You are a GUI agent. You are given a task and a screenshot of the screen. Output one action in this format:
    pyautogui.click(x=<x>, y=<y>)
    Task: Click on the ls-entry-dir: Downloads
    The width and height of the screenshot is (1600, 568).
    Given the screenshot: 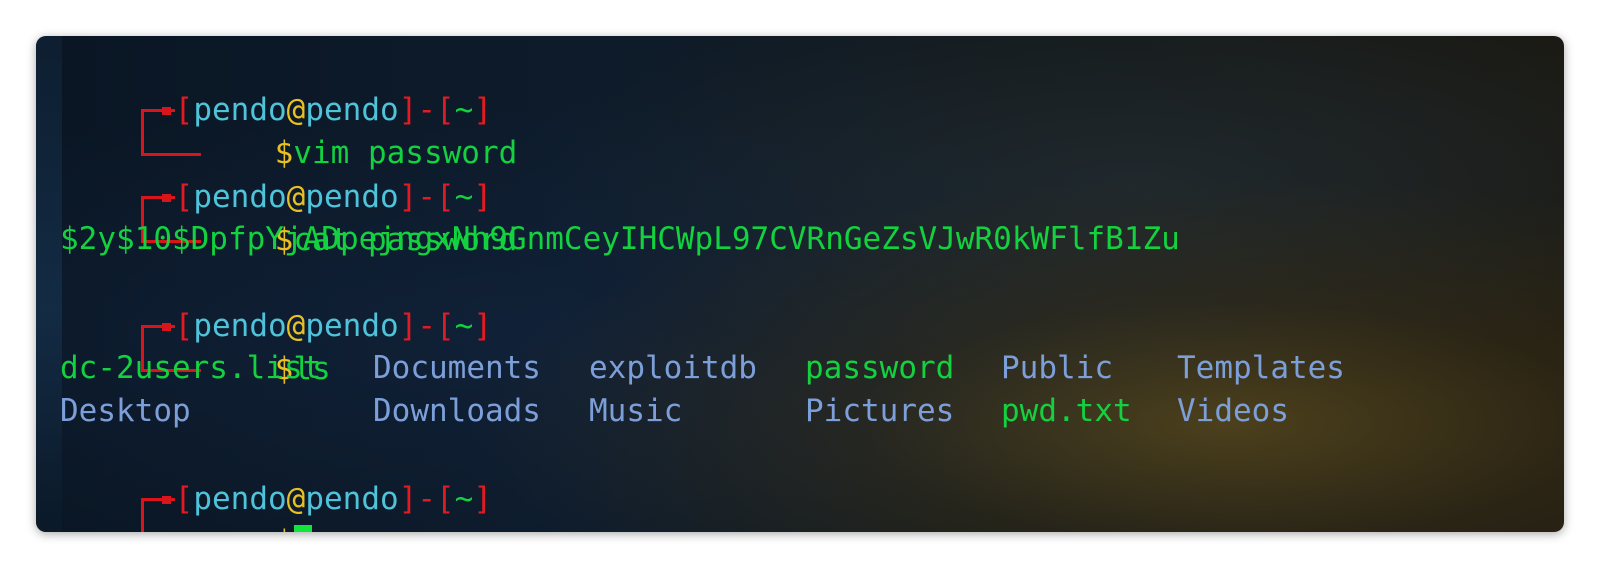 What is the action you would take?
    pyautogui.click(x=457, y=411)
    